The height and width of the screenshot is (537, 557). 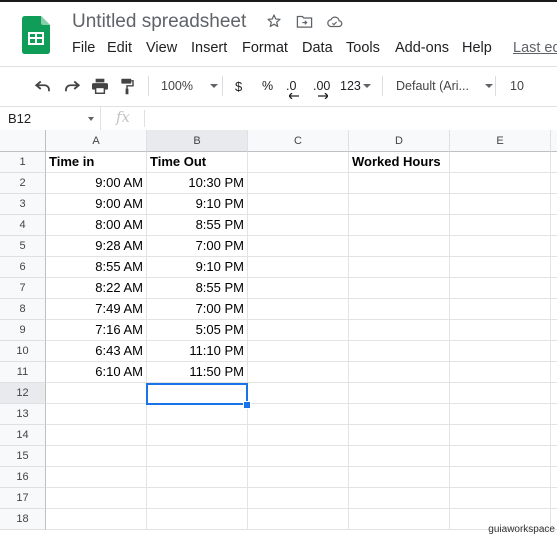 What do you see at coordinates (23, 435) in the screenshot?
I see `row-header-14: 14` at bounding box center [23, 435].